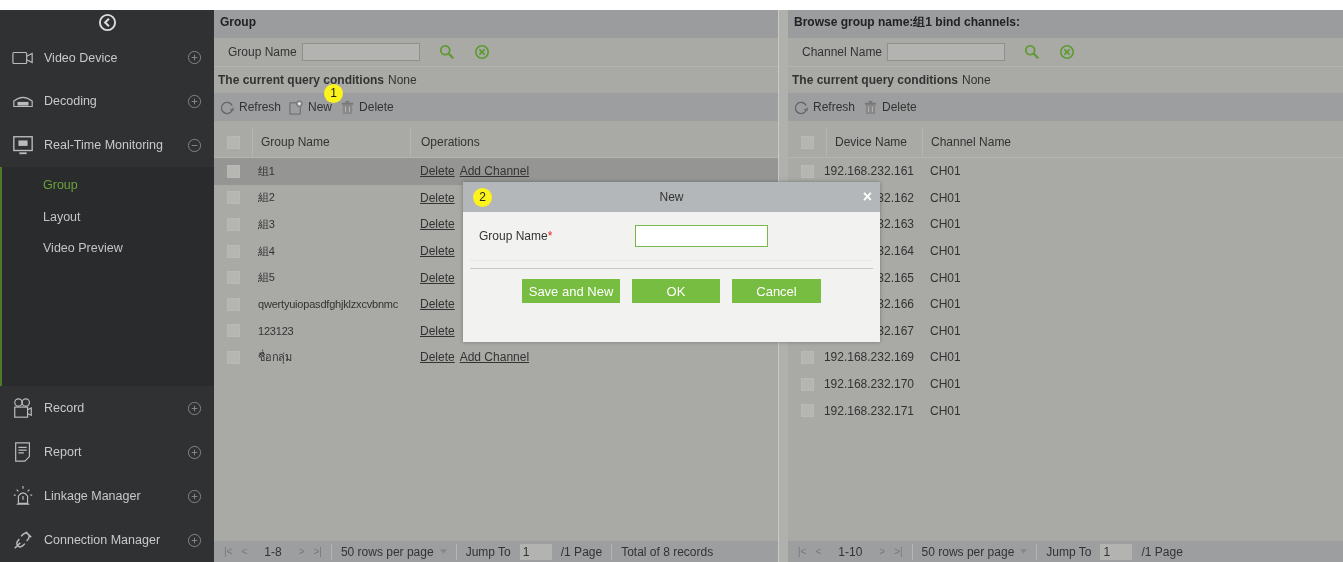 The image size is (1343, 562). What do you see at coordinates (868, 171) in the screenshot?
I see `table-cell: 192.168.232.161` at bounding box center [868, 171].